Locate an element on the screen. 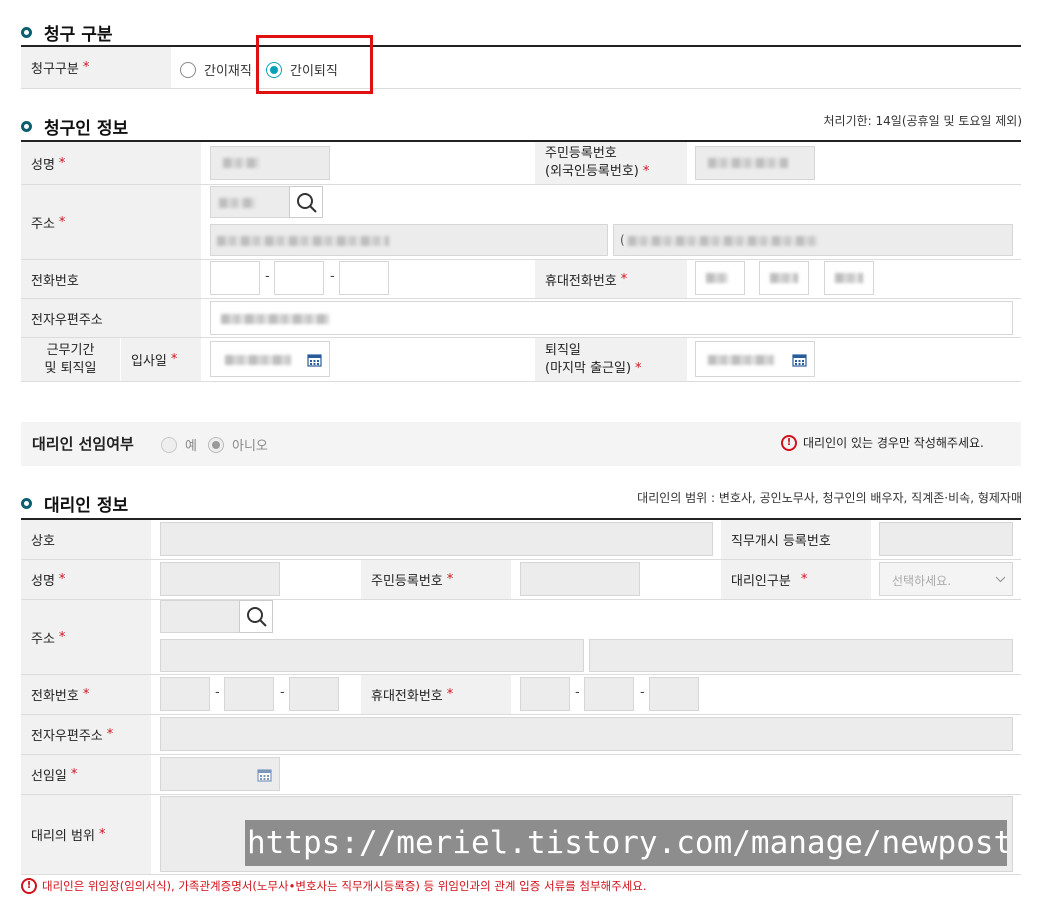 This screenshot has width=1046, height=905. deadline-note: 처리기한: 14일(공휴일 및 토요일 제외) is located at coordinates (923, 121).